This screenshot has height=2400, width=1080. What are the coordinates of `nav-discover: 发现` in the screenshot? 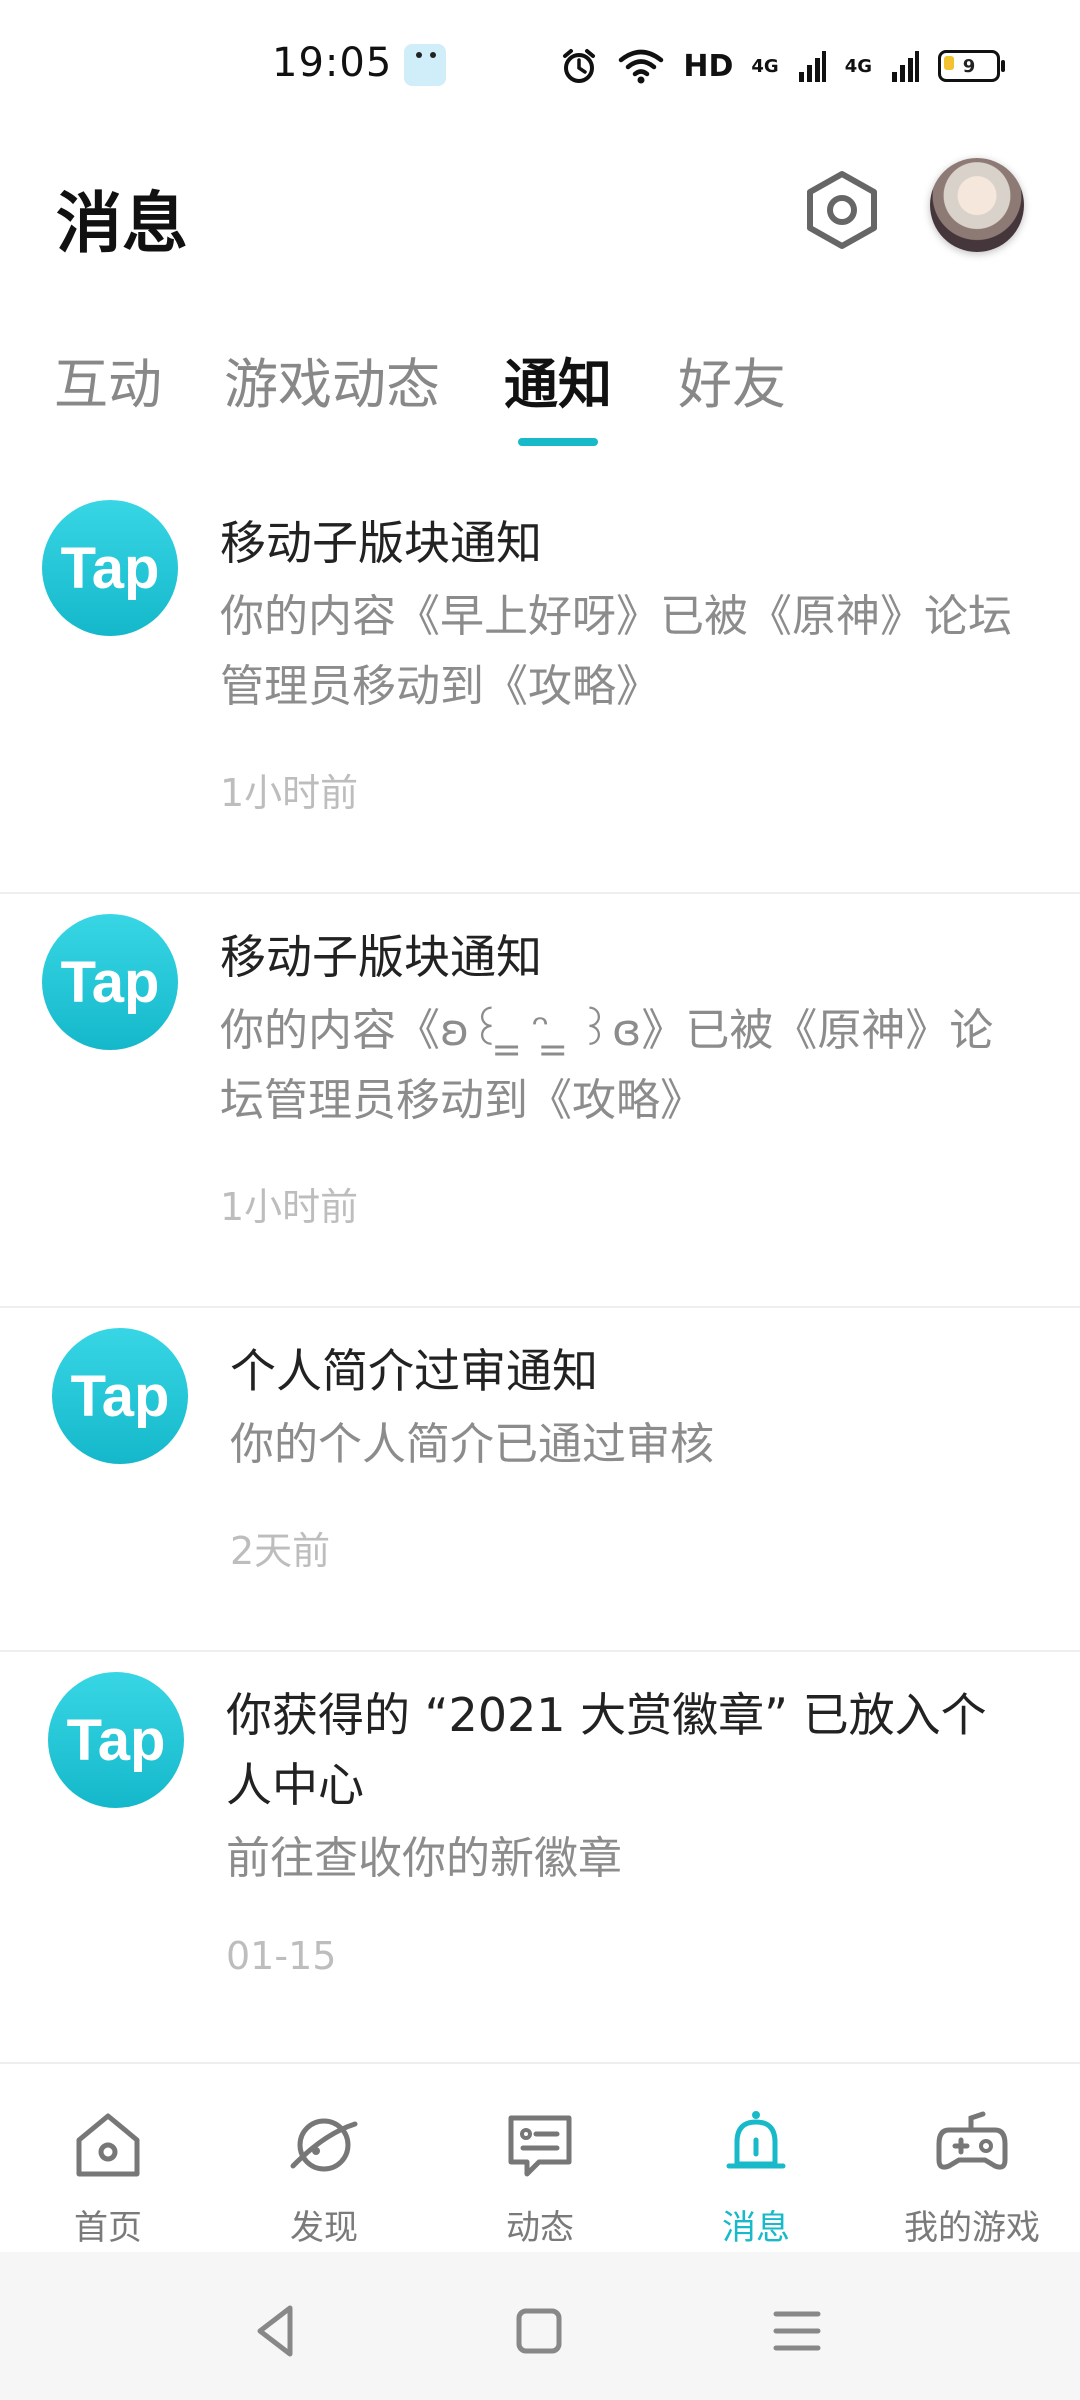 It's located at (324, 2176).